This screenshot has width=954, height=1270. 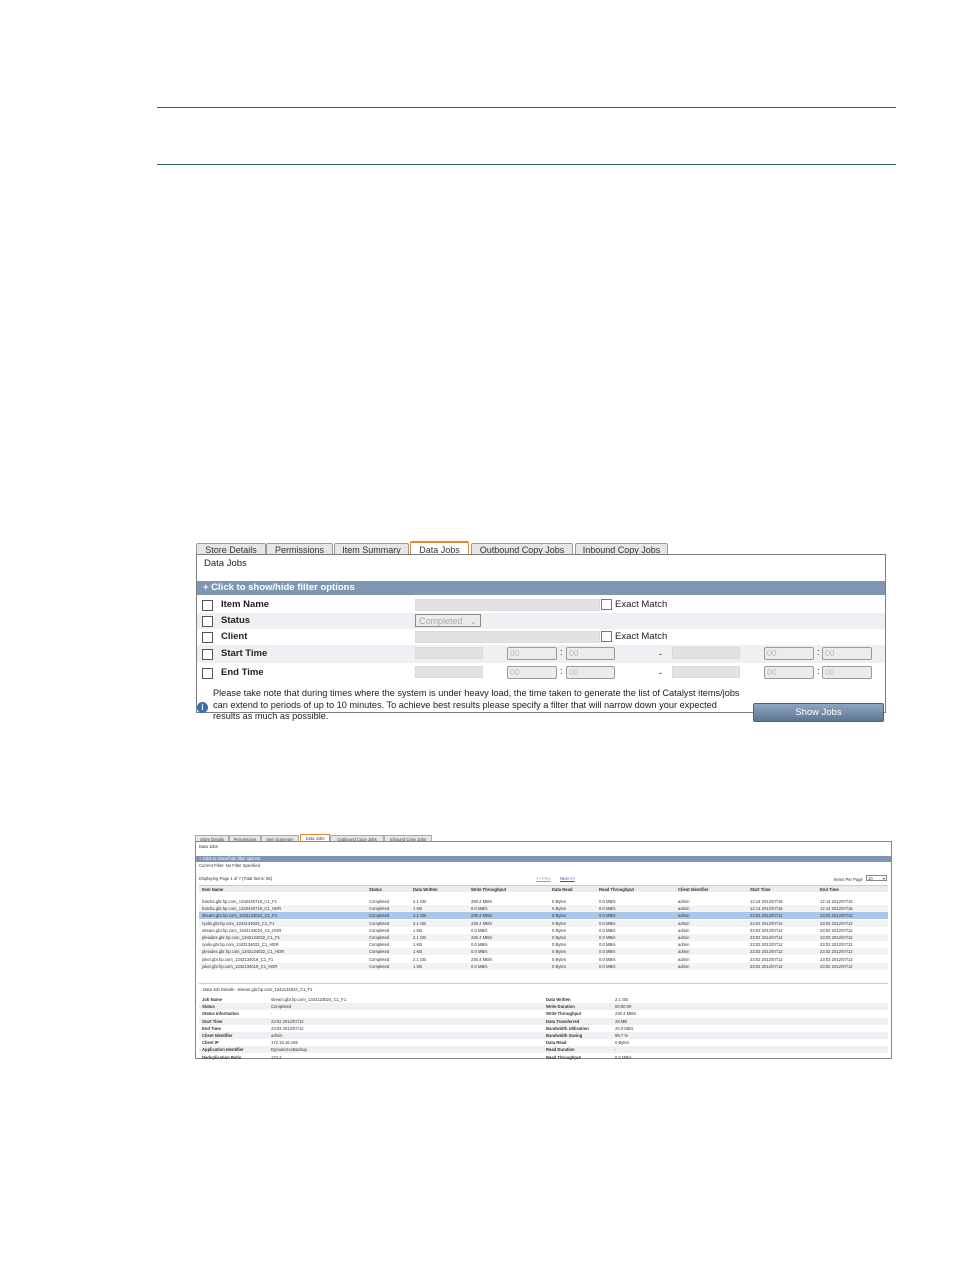 What do you see at coordinates (543, 1007) in the screenshot?
I see `detail-row: Status Completed Write Duration 00:00:09` at bounding box center [543, 1007].